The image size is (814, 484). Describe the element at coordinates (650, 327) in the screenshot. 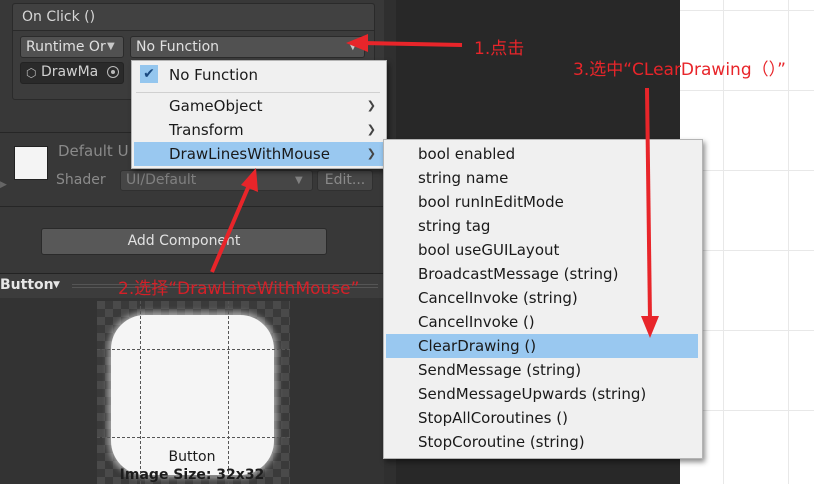

I see `arrow-step3-head` at that location.